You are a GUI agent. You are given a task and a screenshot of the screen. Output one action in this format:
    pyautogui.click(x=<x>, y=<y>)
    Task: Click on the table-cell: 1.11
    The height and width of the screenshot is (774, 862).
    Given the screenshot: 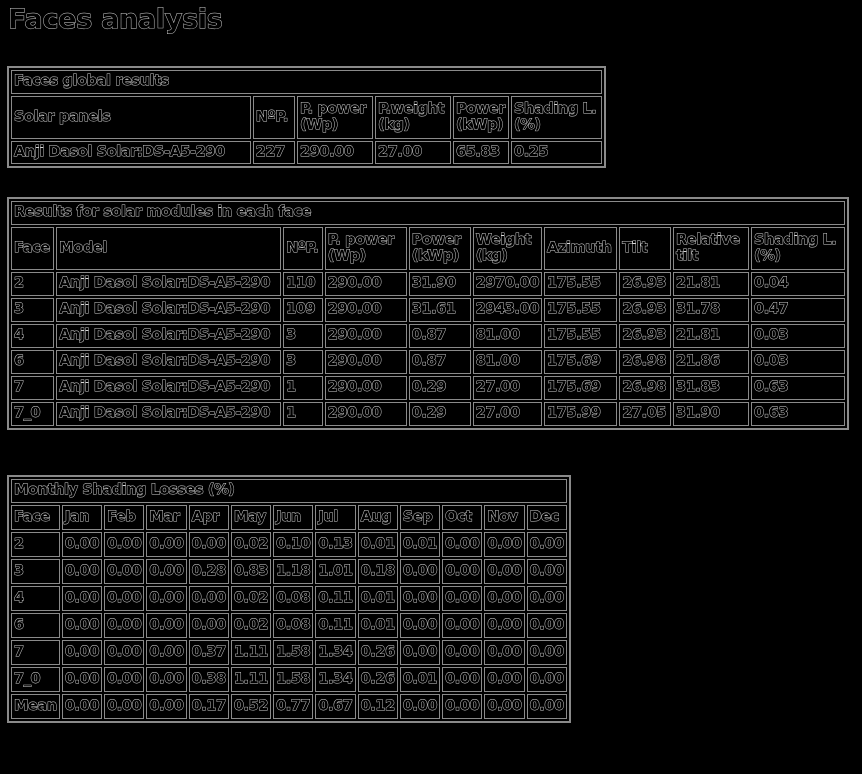 What is the action you would take?
    pyautogui.click(x=251, y=652)
    